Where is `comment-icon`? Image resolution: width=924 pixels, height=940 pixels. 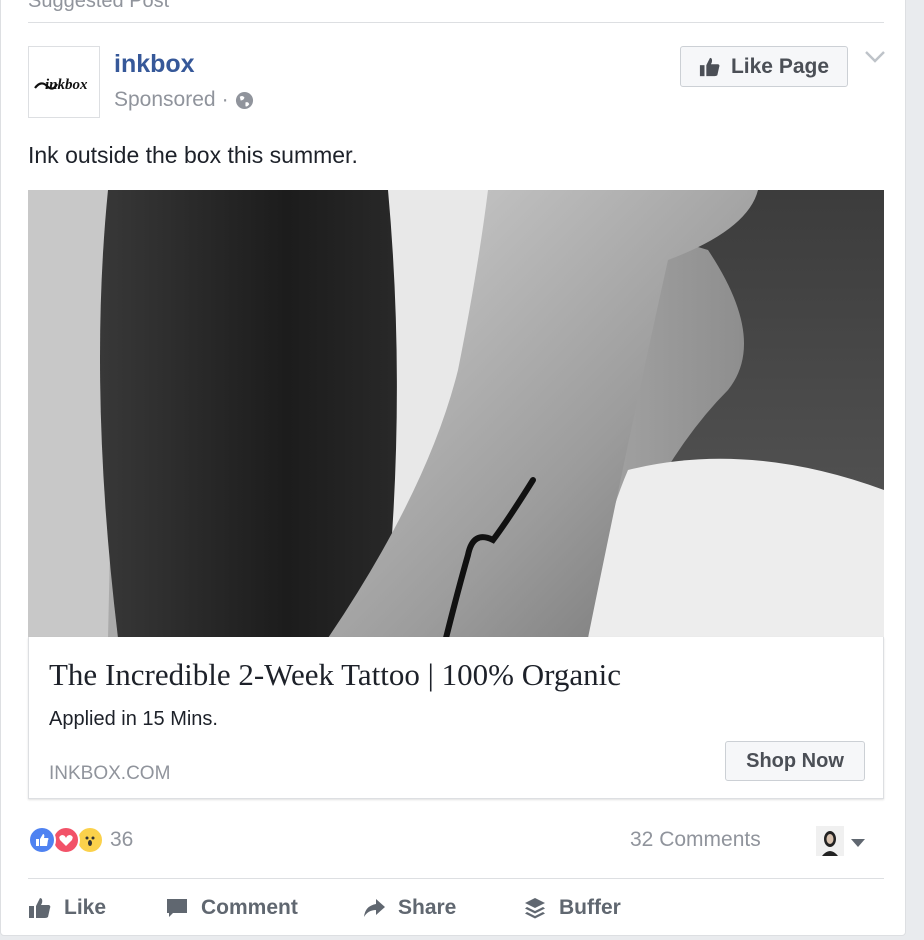 comment-icon is located at coordinates (177, 908).